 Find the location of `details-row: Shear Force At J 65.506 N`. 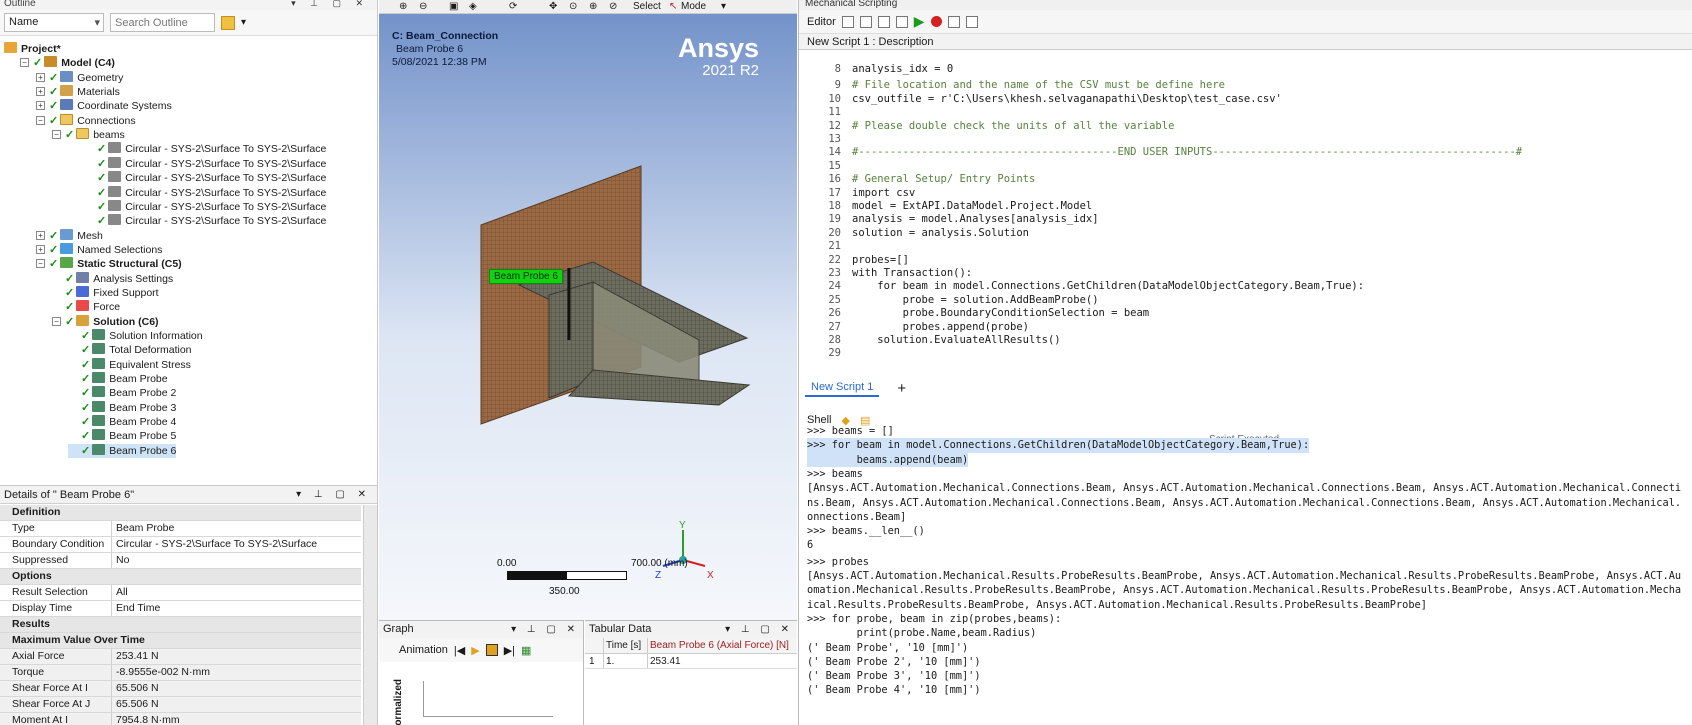

details-row: Shear Force At J 65.506 N is located at coordinates (180, 705).